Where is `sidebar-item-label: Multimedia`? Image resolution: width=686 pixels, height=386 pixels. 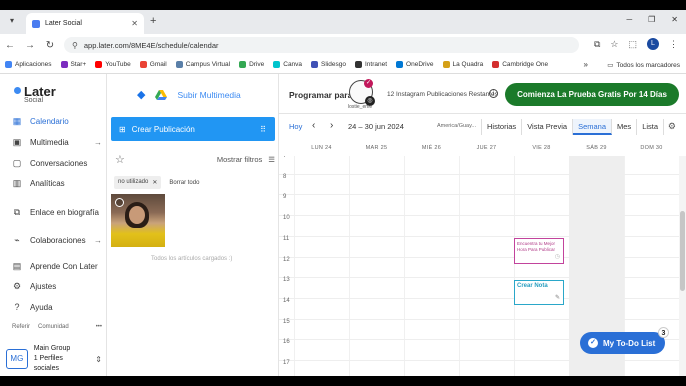
sidebar-item-label: Multimedia is located at coordinates (49, 142).